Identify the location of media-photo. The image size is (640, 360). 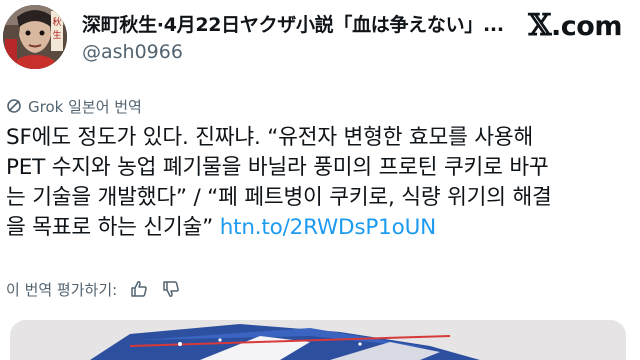
(318, 340).